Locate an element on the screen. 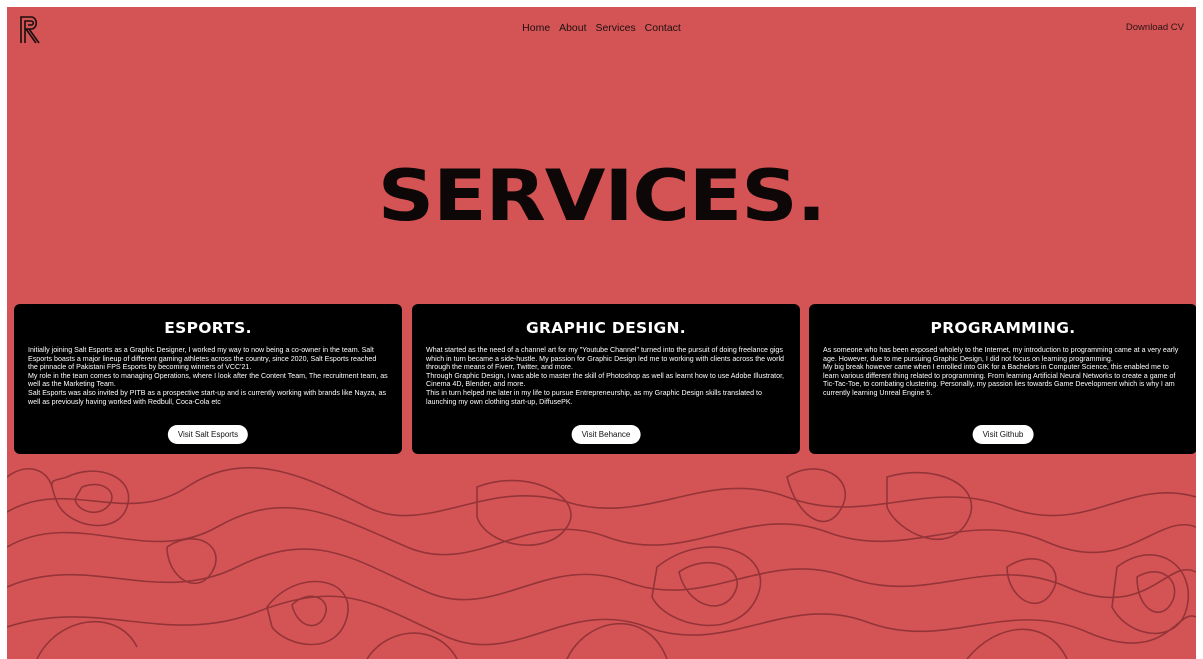 The image size is (1203, 659). nav-services: Services is located at coordinates (615, 28).